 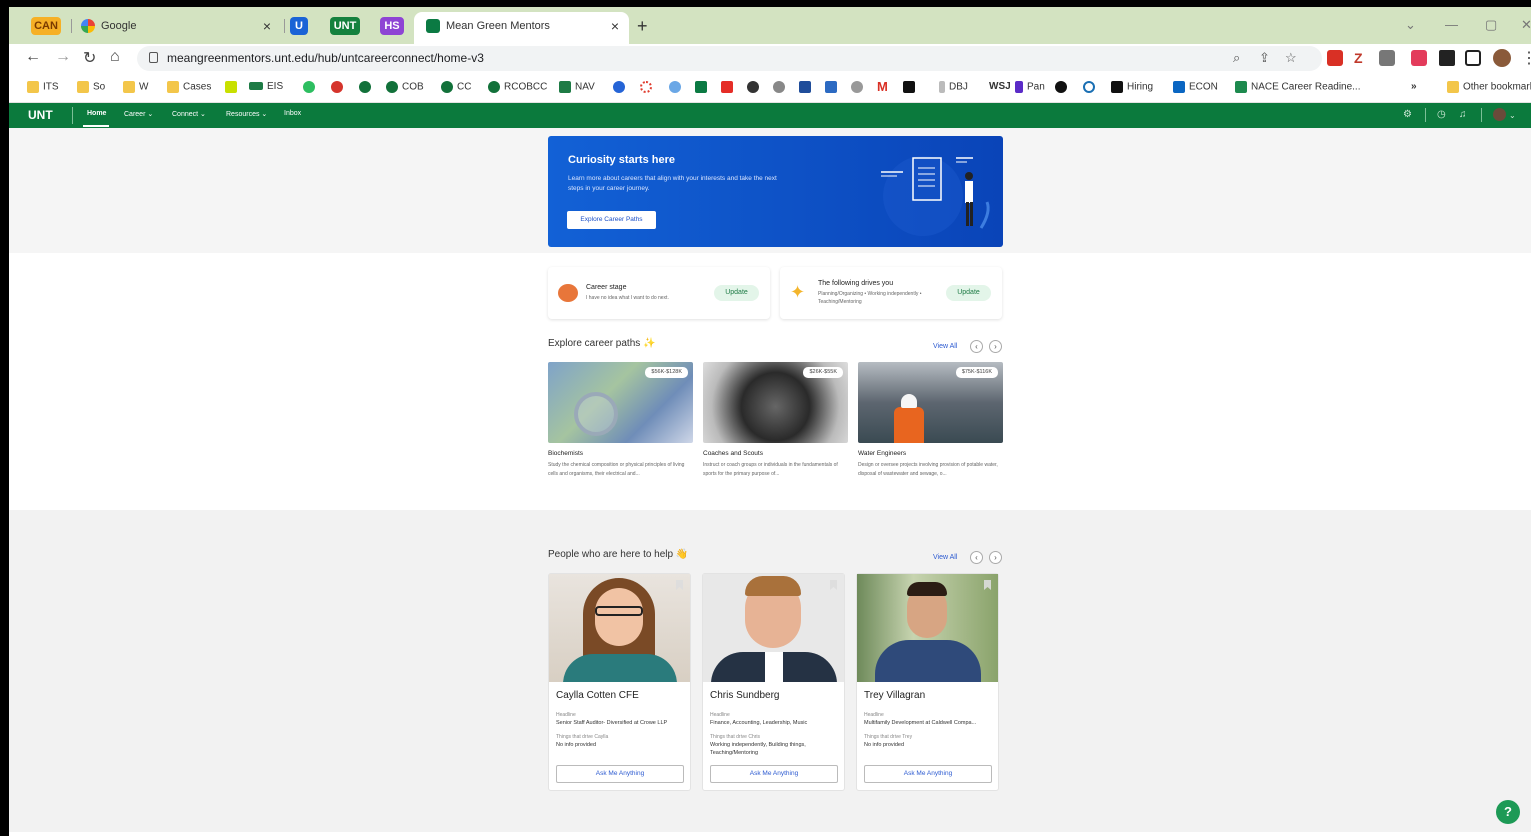 What do you see at coordinates (1508, 812) in the screenshot?
I see `help-button: ?` at bounding box center [1508, 812].